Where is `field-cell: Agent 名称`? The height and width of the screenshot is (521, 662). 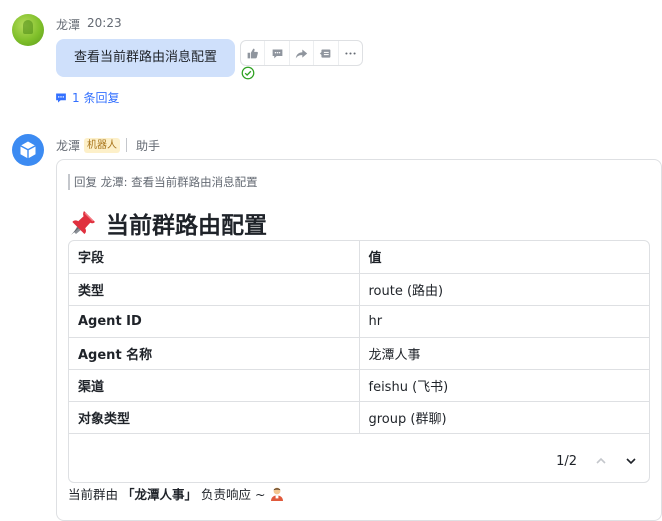 field-cell: Agent 名称 is located at coordinates (214, 353).